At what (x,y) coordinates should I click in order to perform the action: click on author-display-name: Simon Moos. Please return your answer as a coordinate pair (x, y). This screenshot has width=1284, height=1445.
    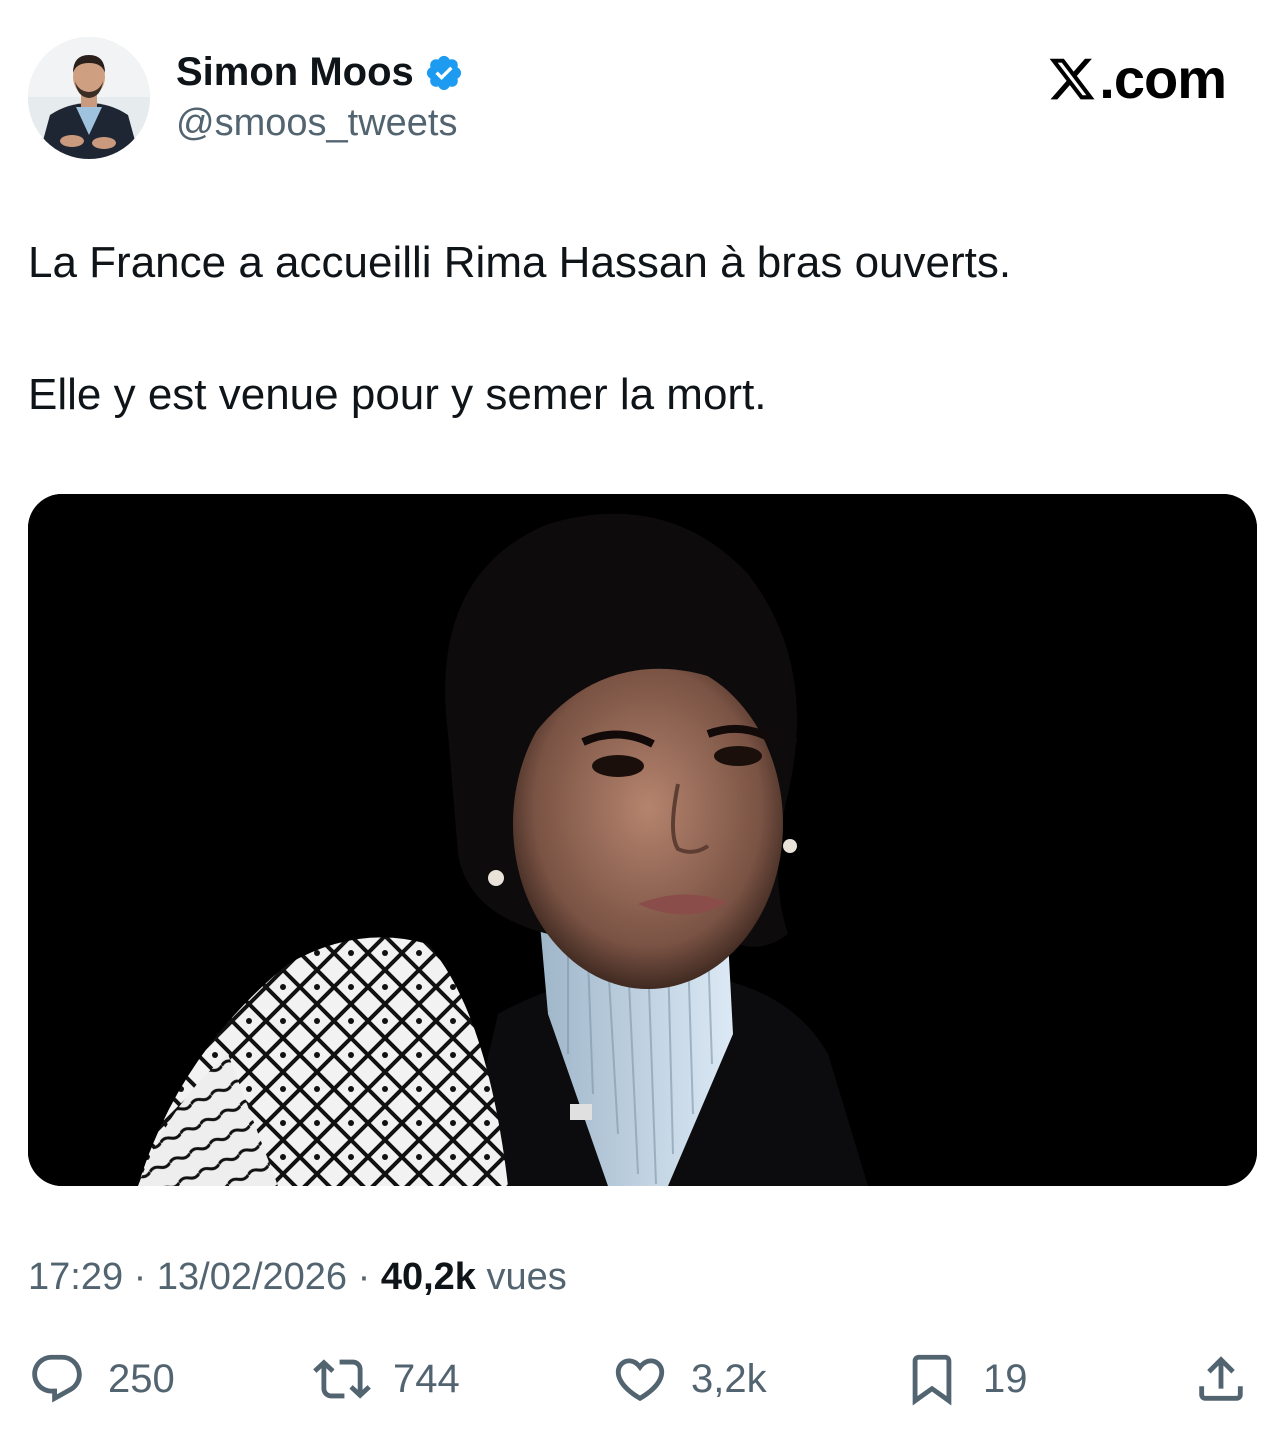
    Looking at the image, I should click on (295, 72).